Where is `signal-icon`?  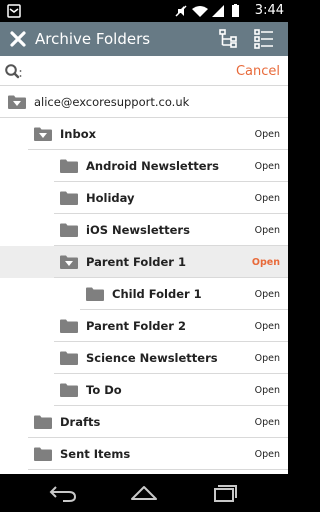 signal-icon is located at coordinates (218, 11).